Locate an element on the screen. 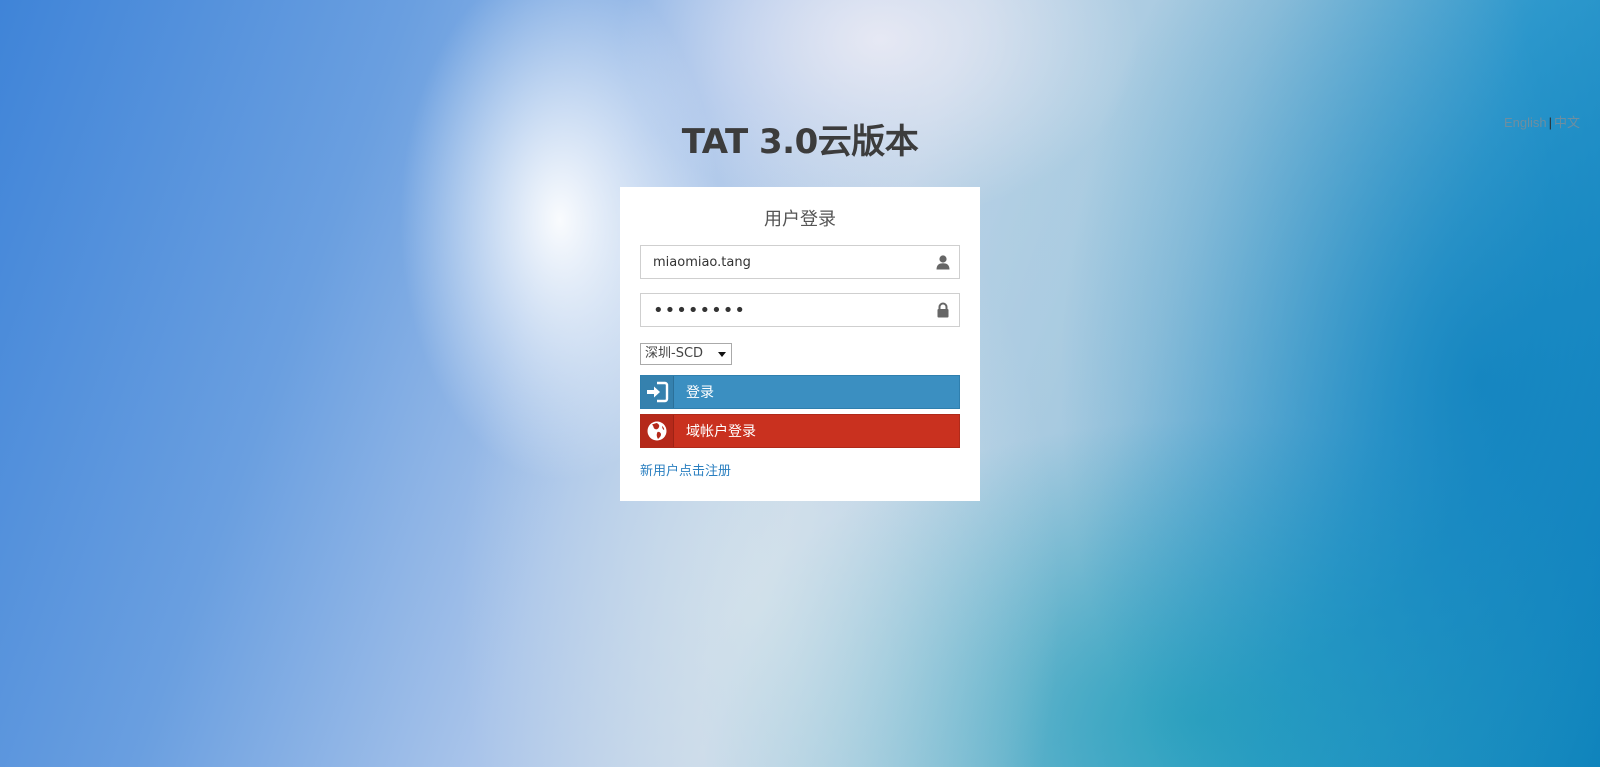 The width and height of the screenshot is (1600, 767). domain-login-button-label: 域帐户登录 is located at coordinates (721, 432).